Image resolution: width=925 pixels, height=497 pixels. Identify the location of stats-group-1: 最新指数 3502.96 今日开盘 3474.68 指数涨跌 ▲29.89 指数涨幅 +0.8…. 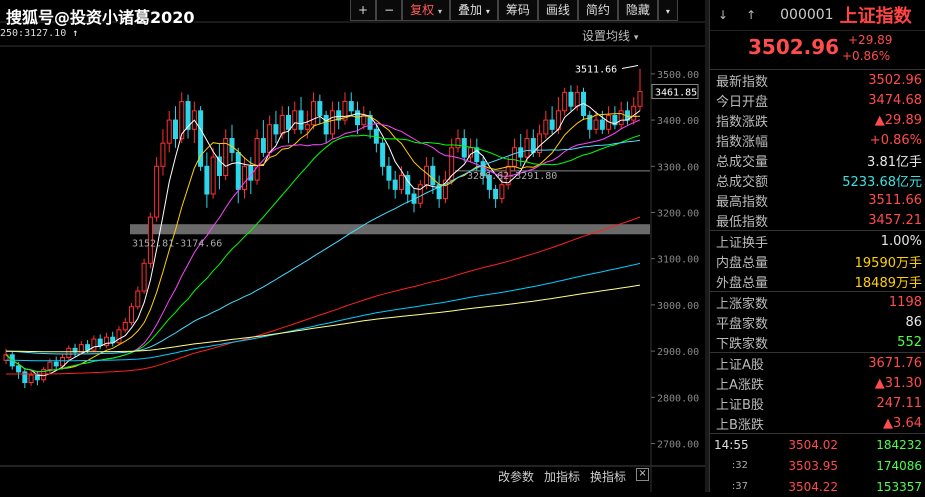
(817, 150).